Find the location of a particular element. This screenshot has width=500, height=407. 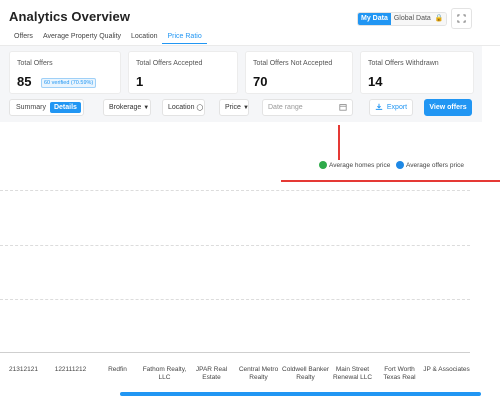

stat-card-total-offers: Total Offers 85 60 verified (70.59%) is located at coordinates (65, 72).